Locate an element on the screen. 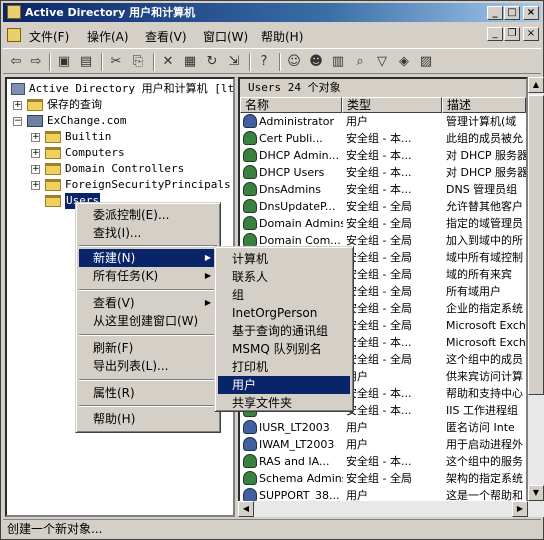  submenu-item-computer: 计算机 is located at coordinates (284, 259).